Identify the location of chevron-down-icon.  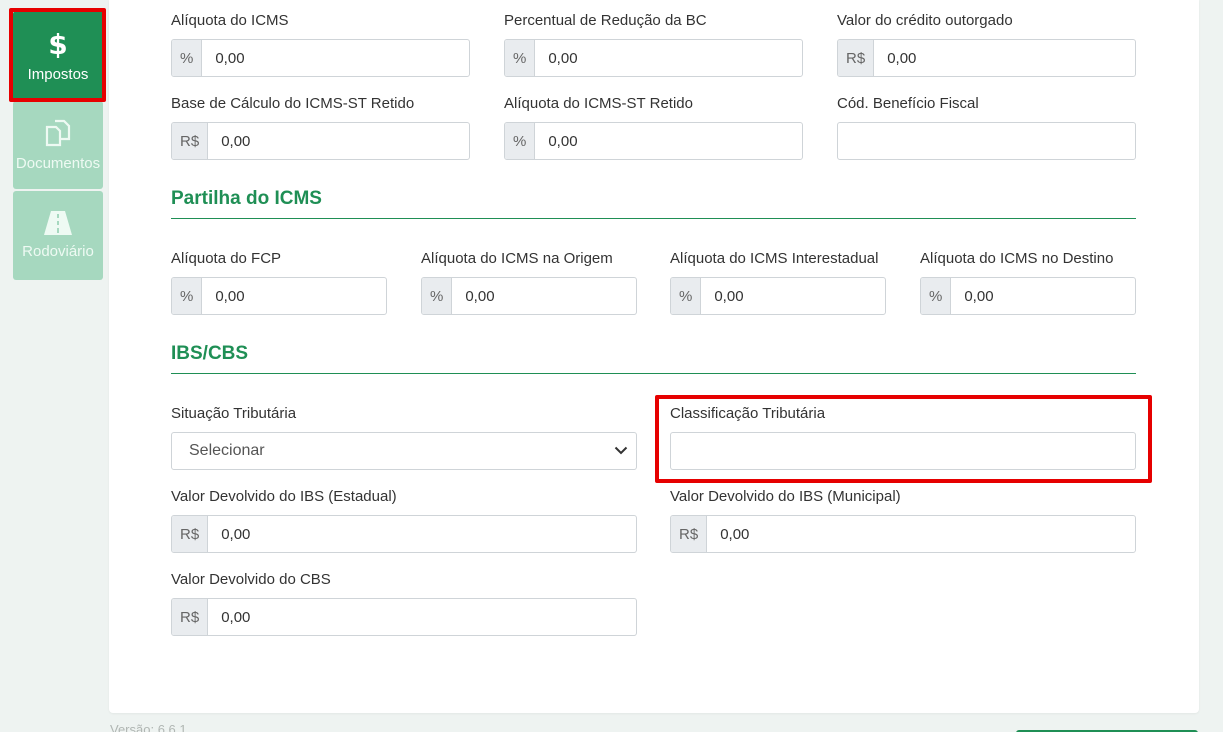
(621, 451).